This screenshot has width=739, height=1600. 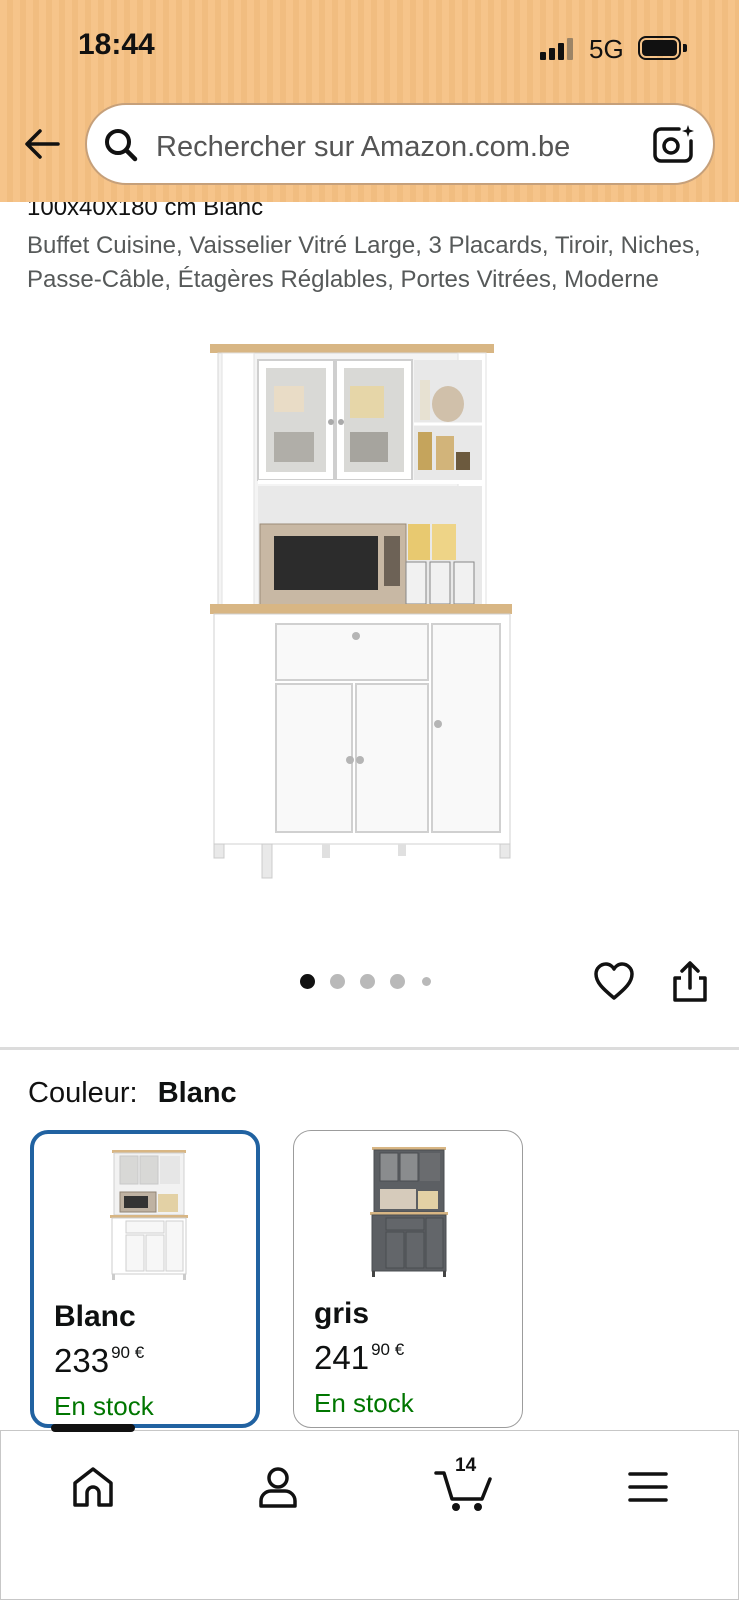 I want to click on color-label: Couleur:, so click(x=83, y=1093).